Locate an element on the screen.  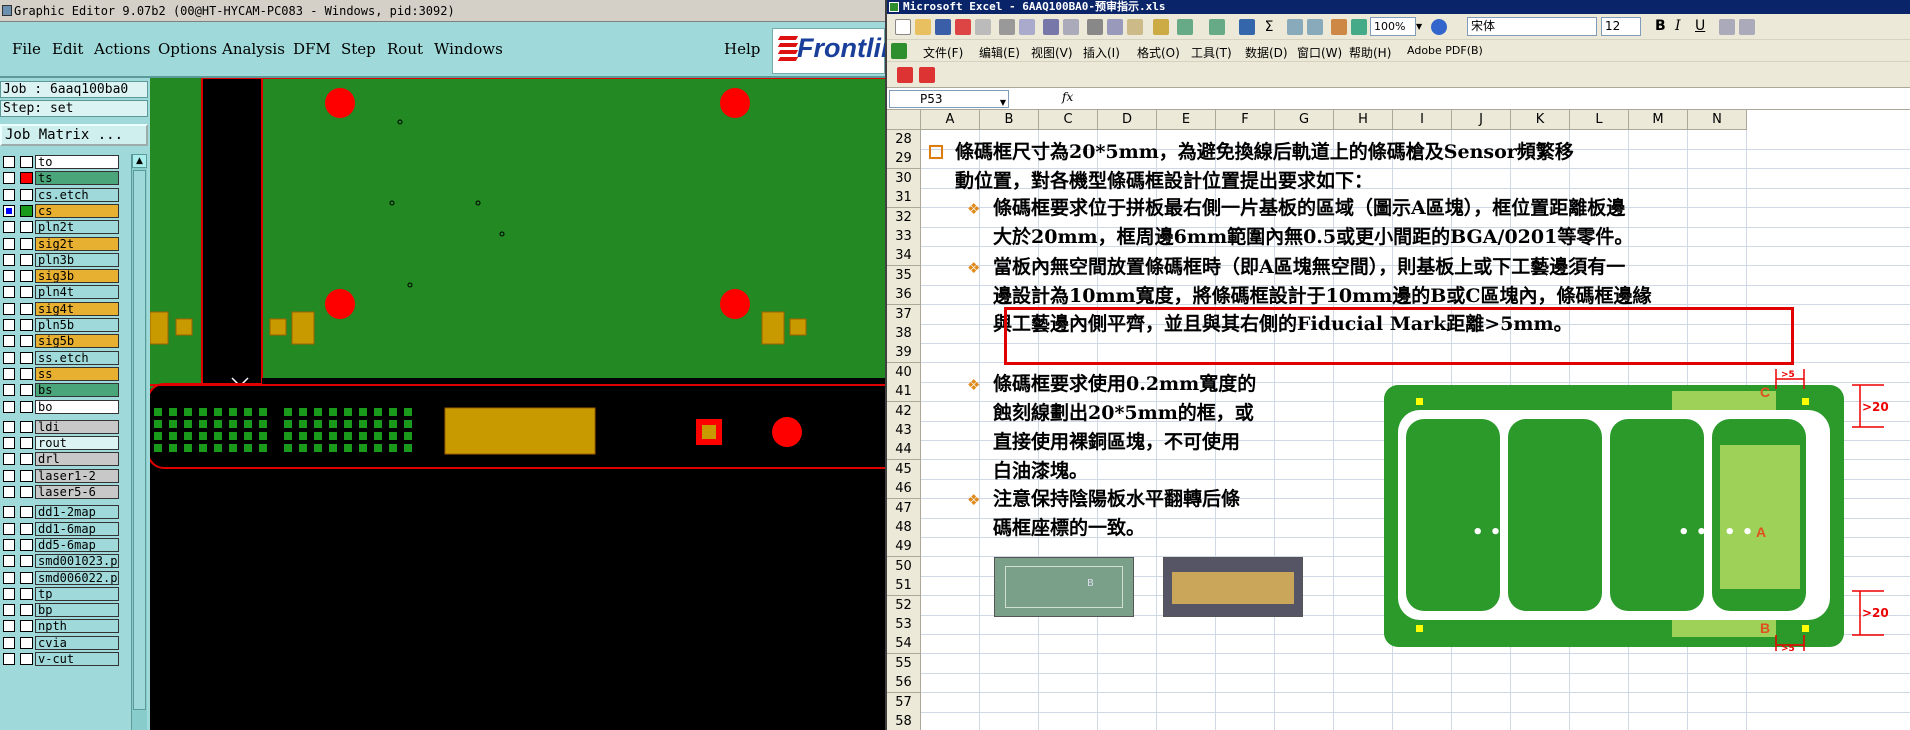
layer-name: bp is located at coordinates (77, 610).